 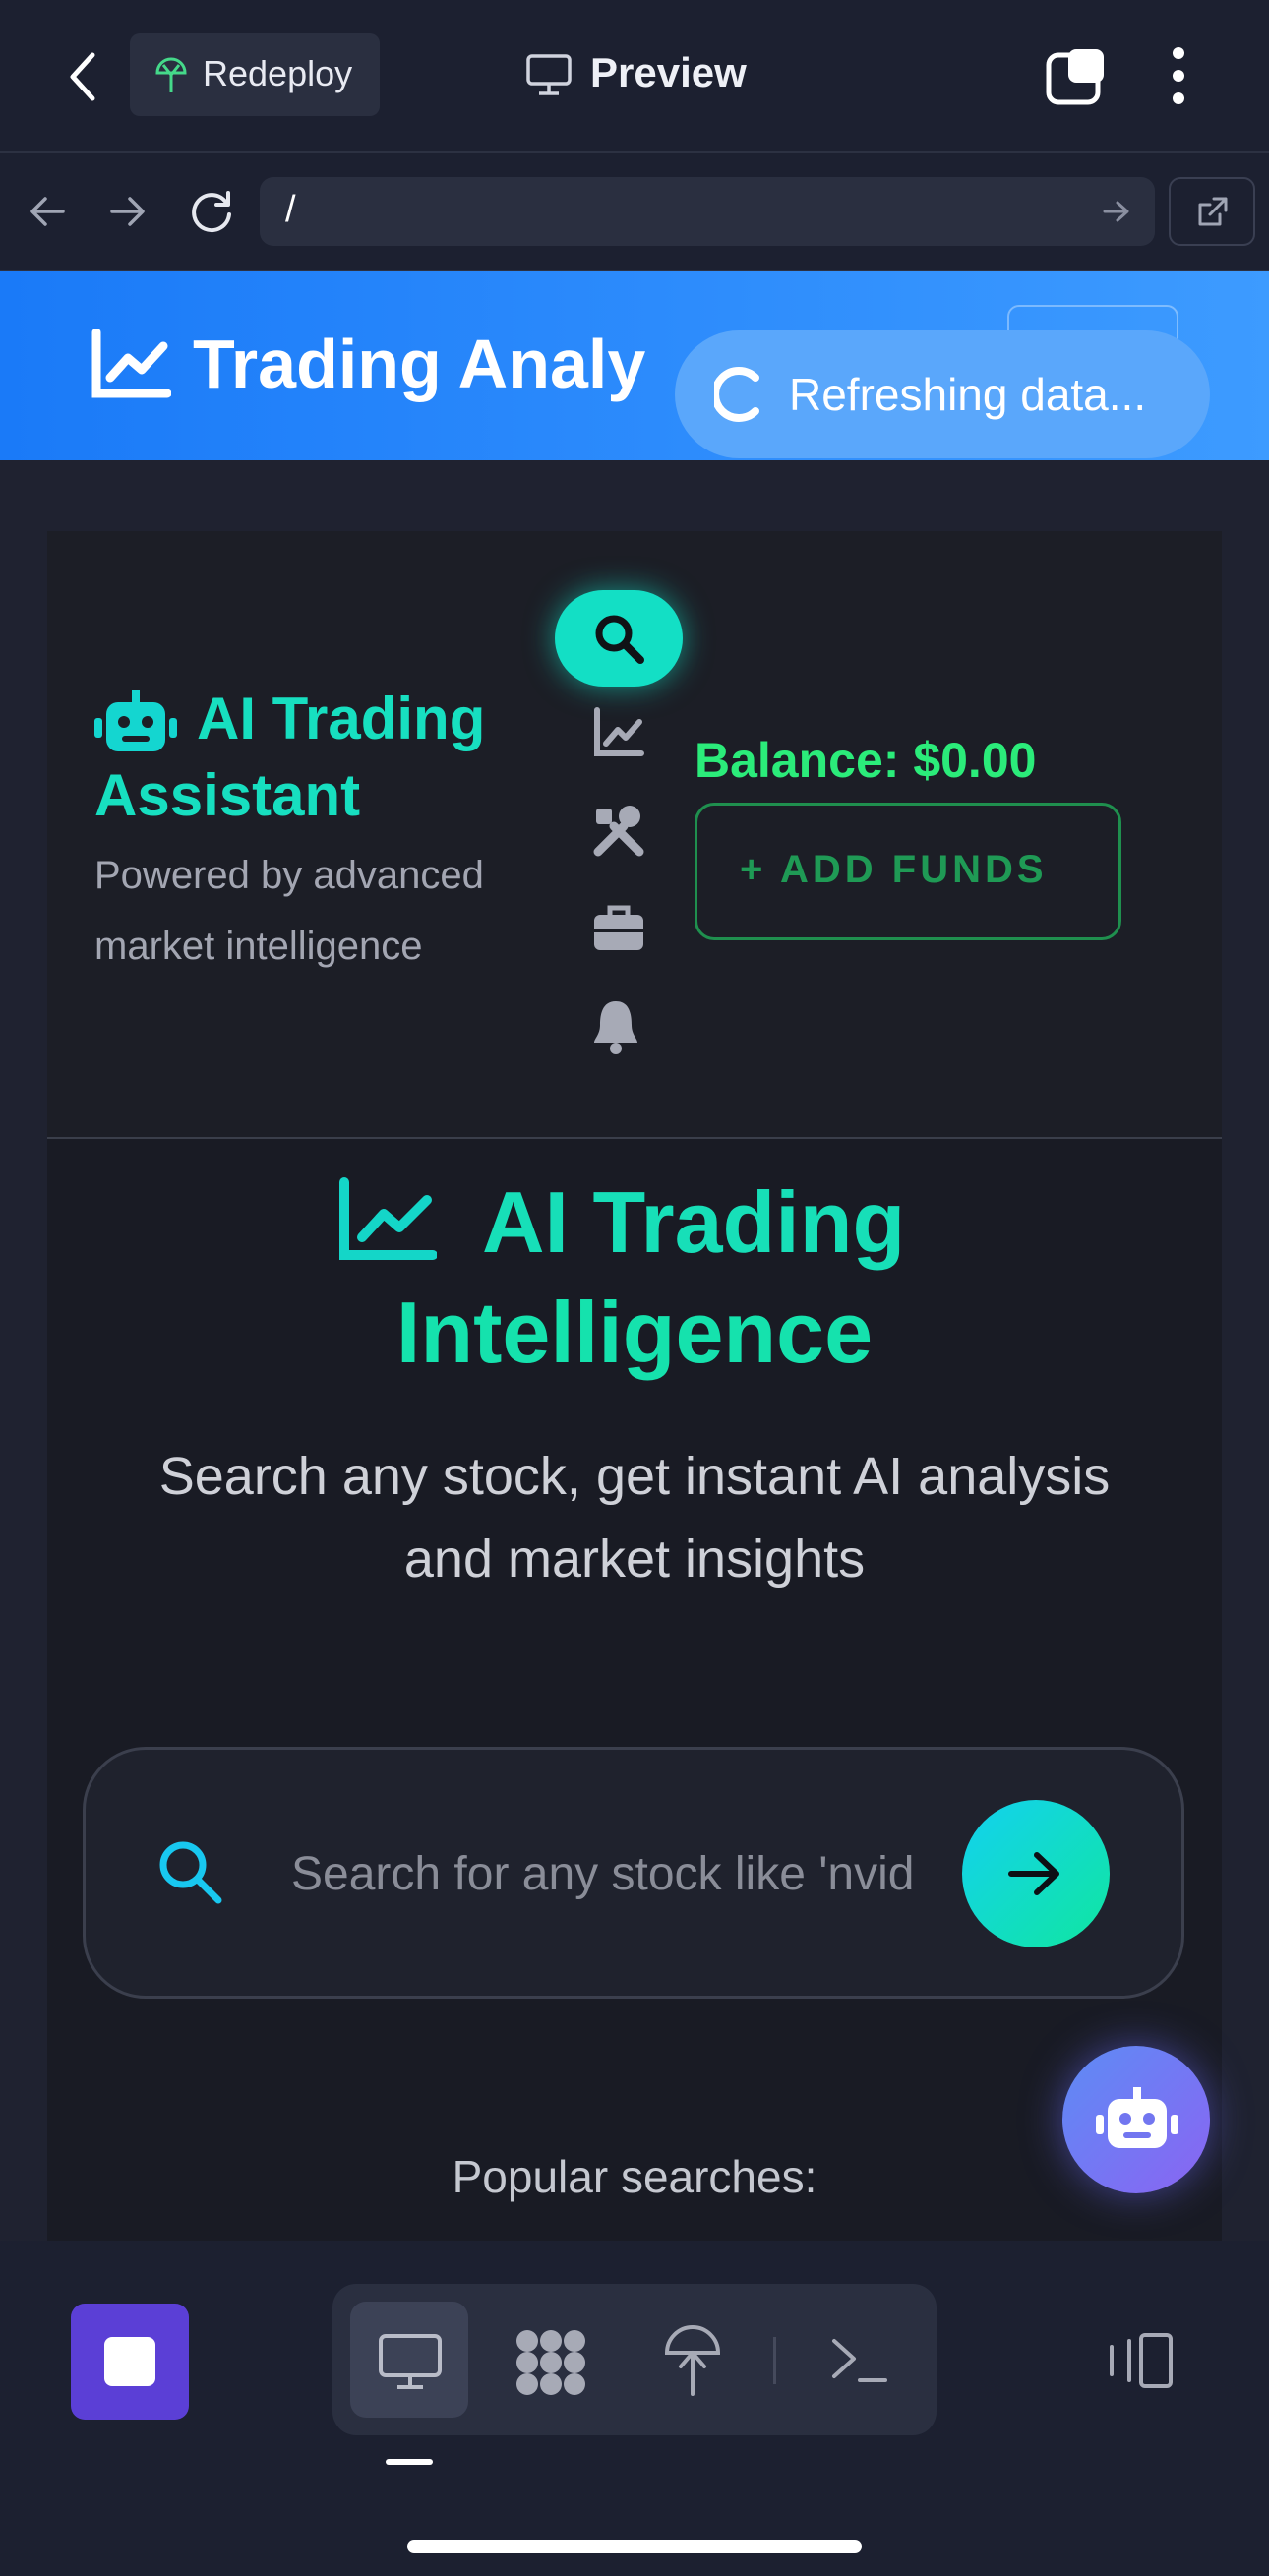 What do you see at coordinates (419, 364) in the screenshot?
I see `header-title: Trading Analy` at bounding box center [419, 364].